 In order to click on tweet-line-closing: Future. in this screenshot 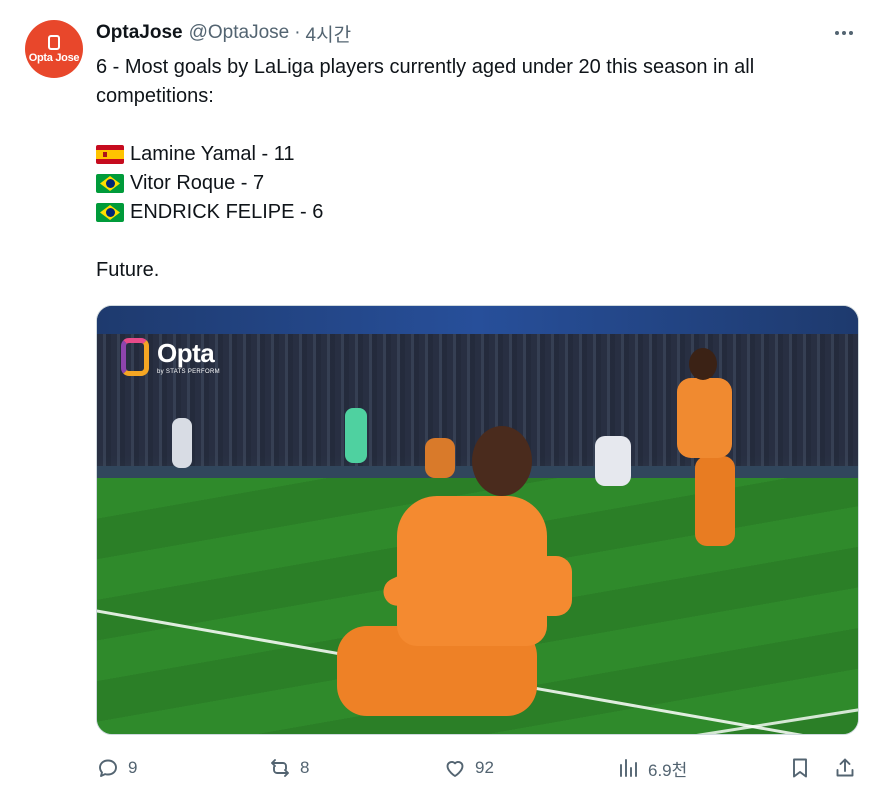, I will do `click(128, 270)`.